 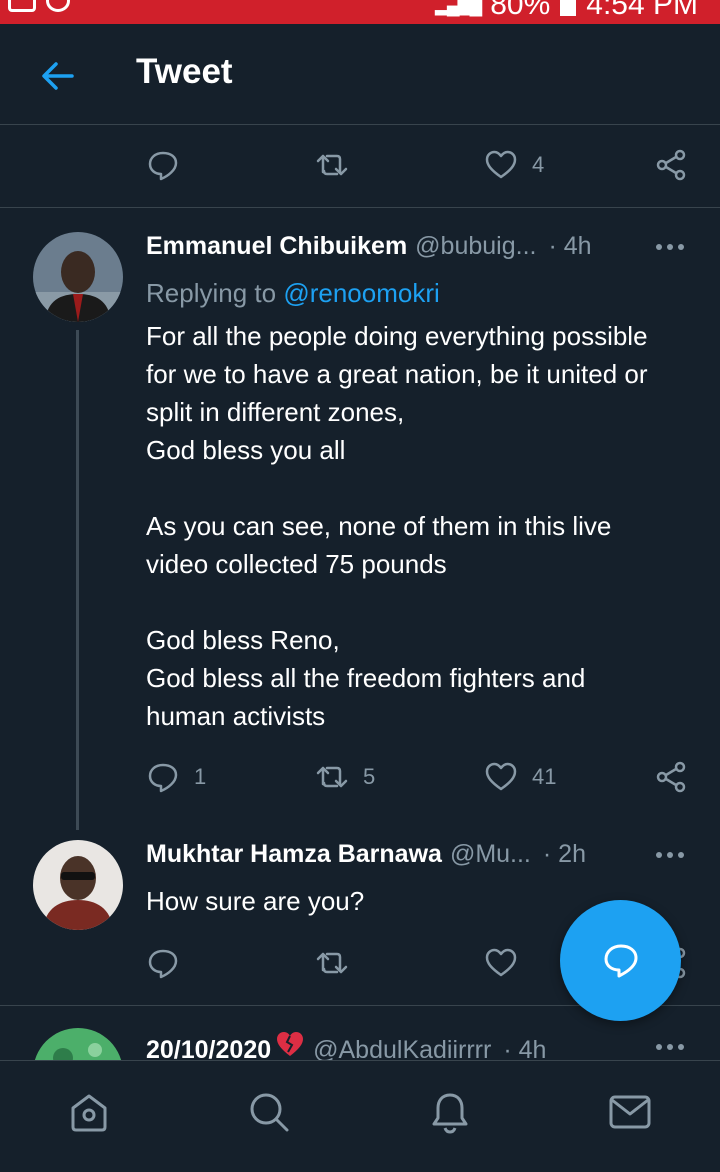 I want to click on signal-icon: ▂▄▆█, so click(x=458, y=7).